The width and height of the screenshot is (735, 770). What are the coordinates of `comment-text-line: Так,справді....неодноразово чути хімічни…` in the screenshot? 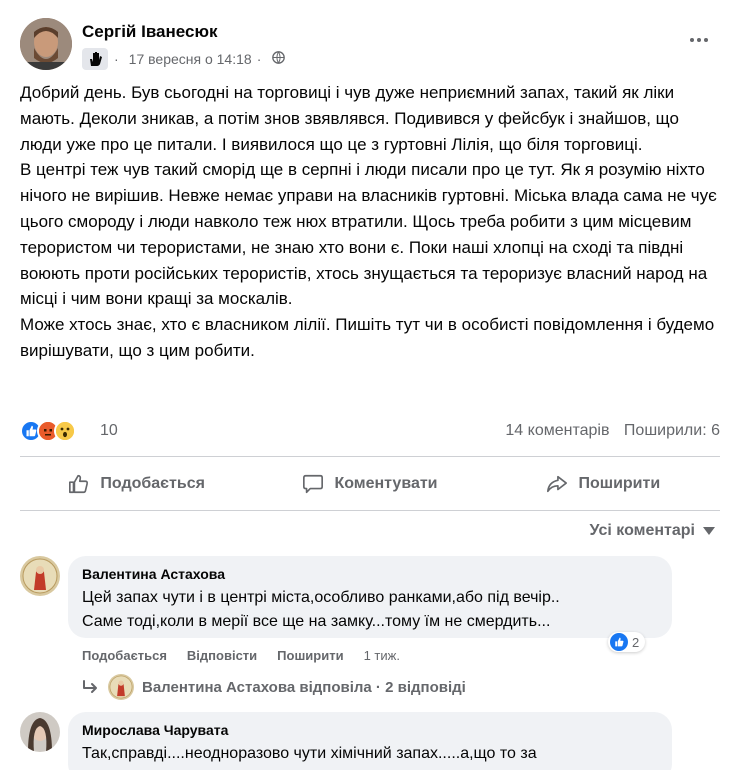 It's located at (309, 753).